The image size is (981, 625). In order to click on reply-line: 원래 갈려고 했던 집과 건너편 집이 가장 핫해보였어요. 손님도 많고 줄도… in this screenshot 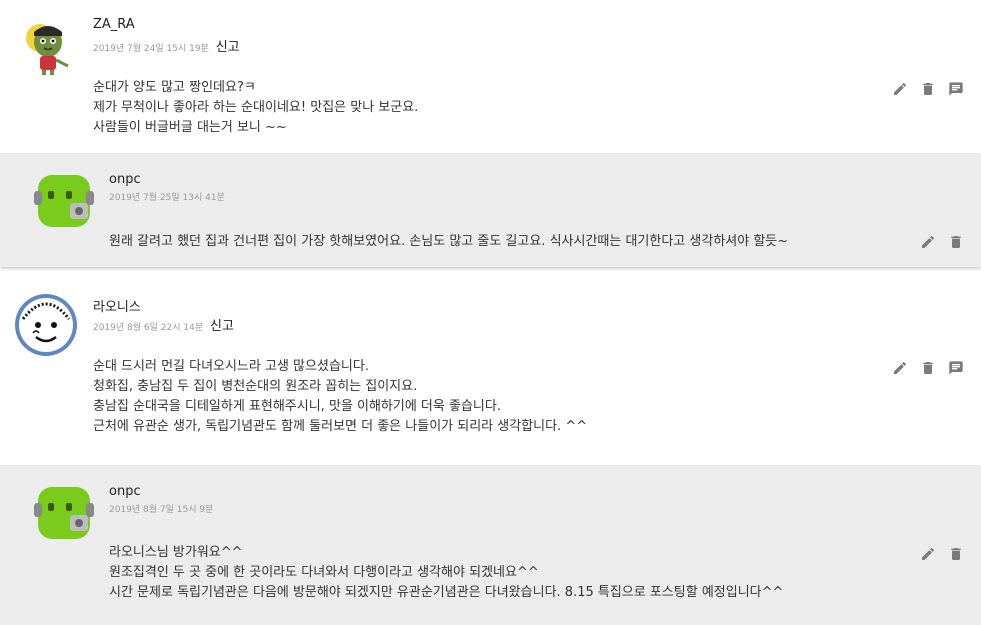, I will do `click(449, 241)`.